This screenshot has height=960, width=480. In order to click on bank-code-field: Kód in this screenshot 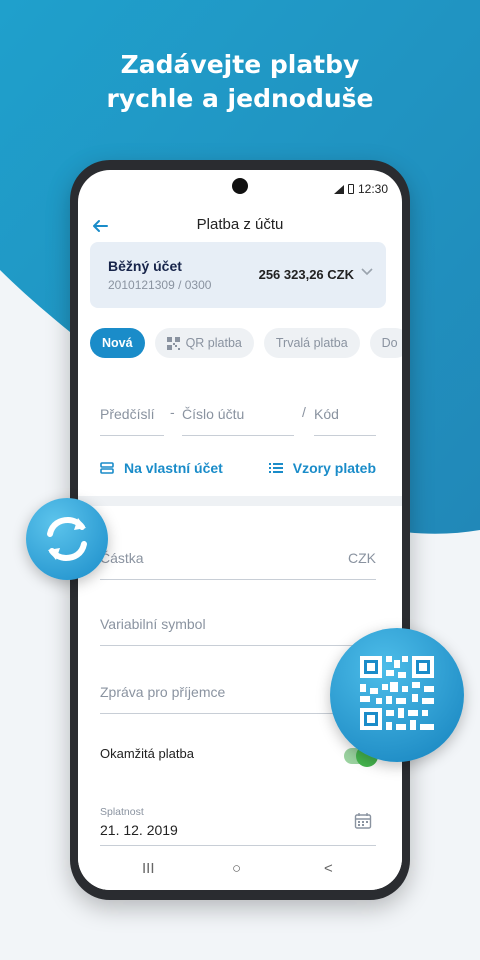, I will do `click(345, 416)`.